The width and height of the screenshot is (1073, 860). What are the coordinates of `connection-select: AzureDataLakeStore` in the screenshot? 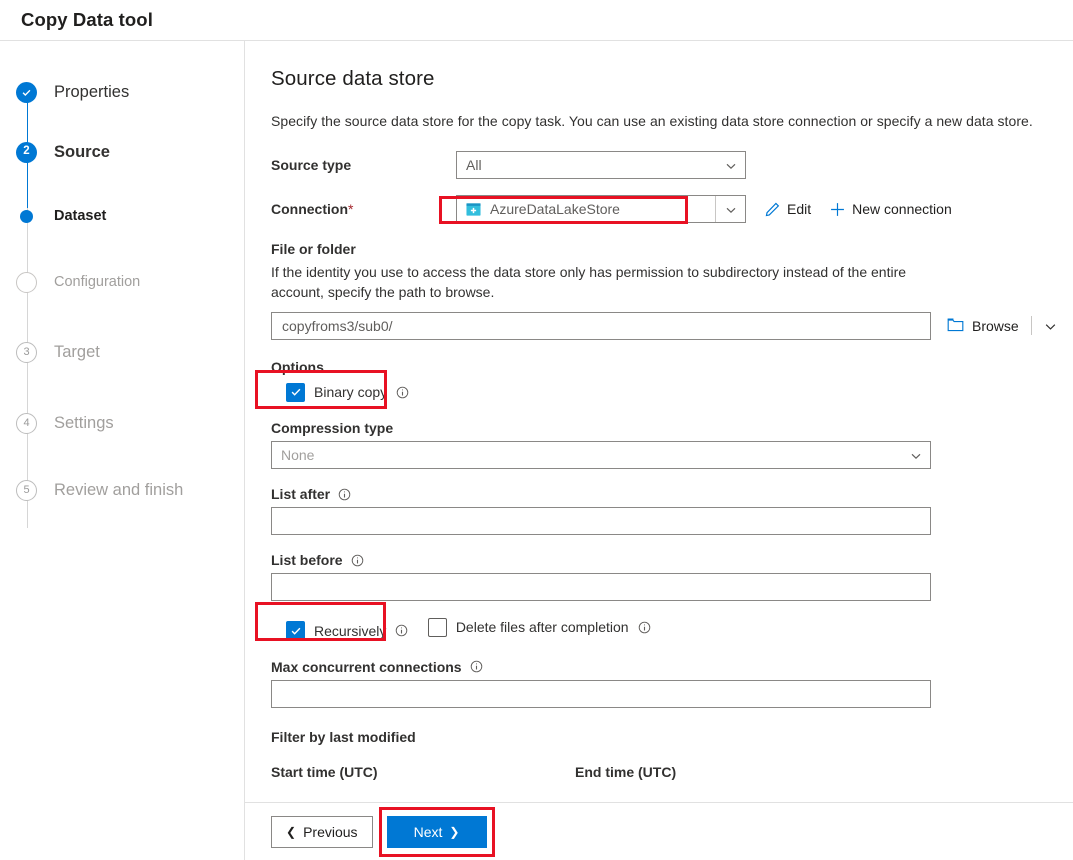 It's located at (601, 209).